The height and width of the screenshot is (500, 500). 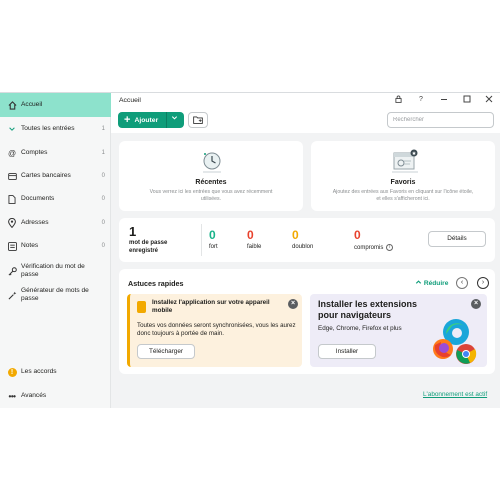 What do you see at coordinates (374, 239) in the screenshot?
I see `stat-compromised: 0 compromis i` at bounding box center [374, 239].